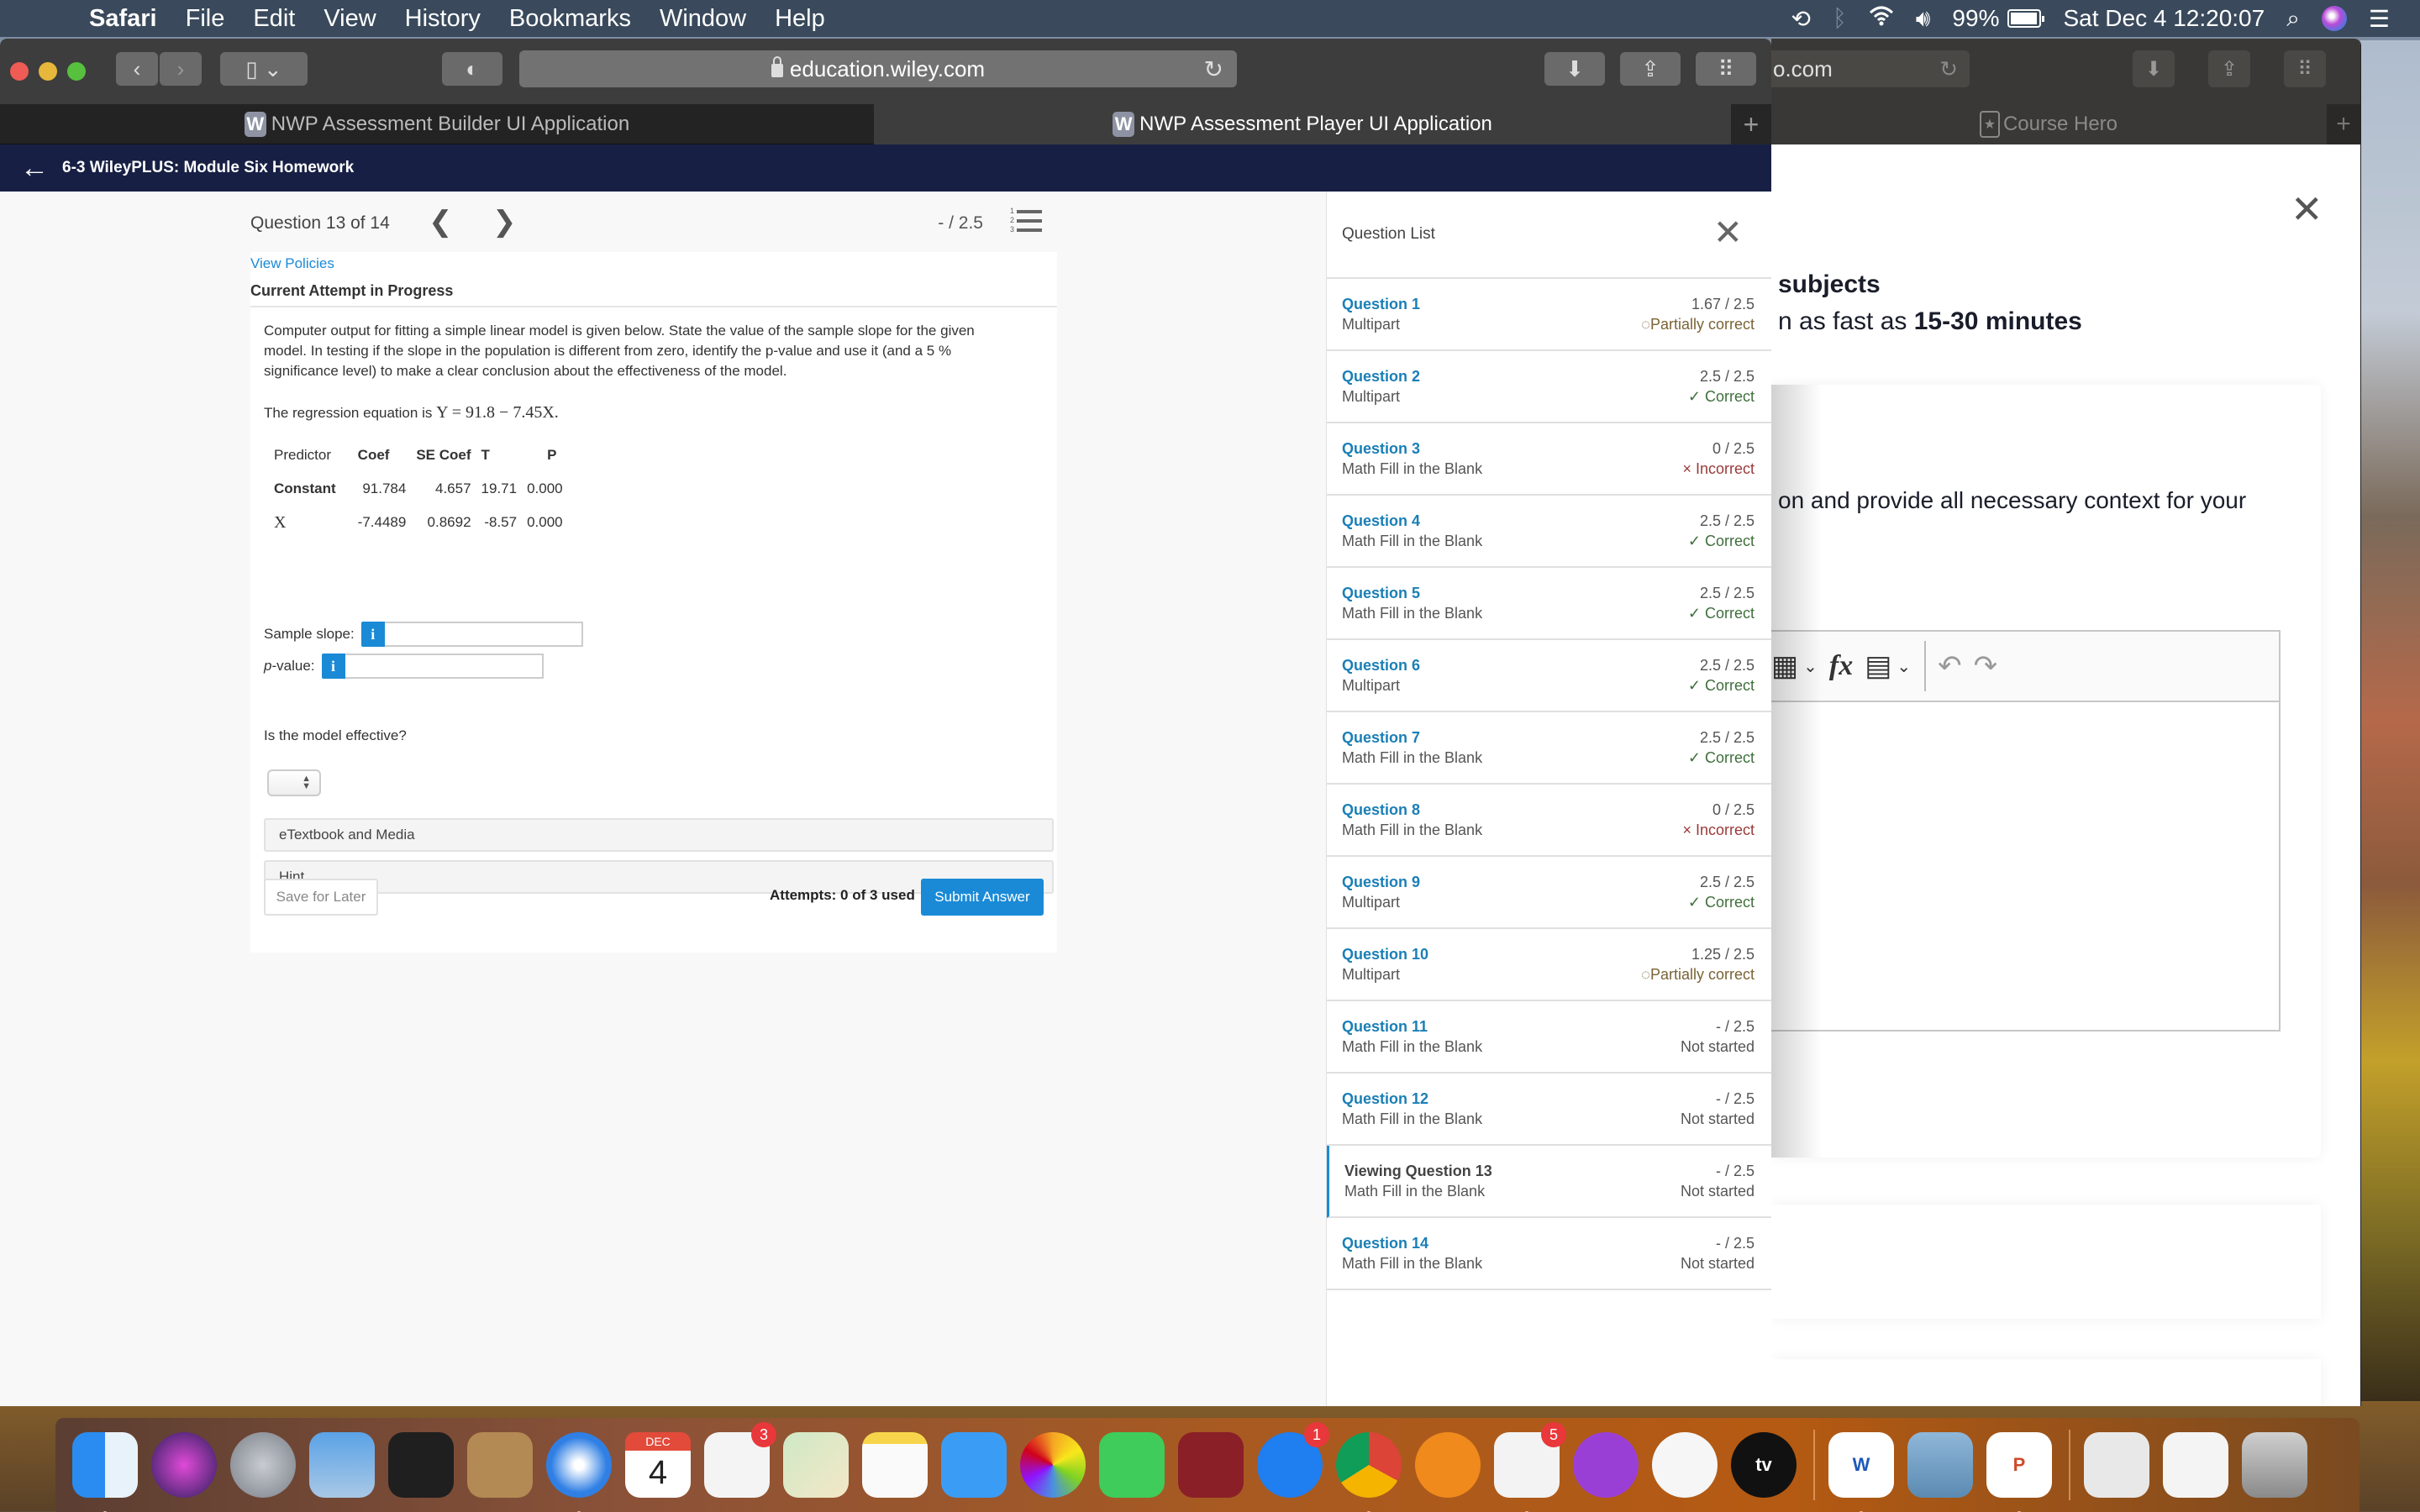 This screenshot has width=2420, height=1512. Describe the element at coordinates (500, 1465) in the screenshot. I see `dock-contacts-icon` at that location.